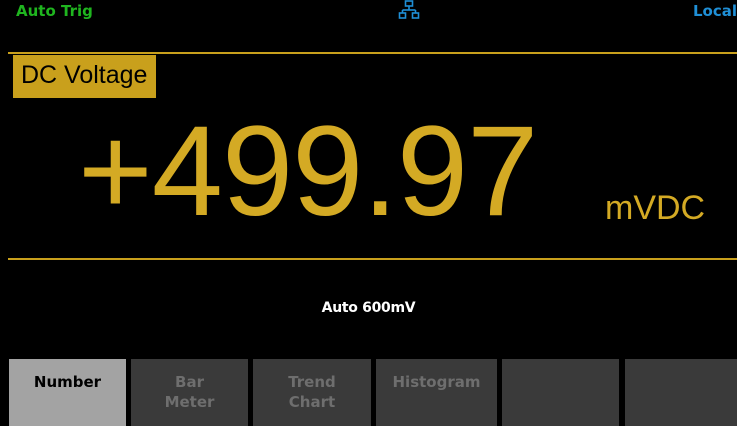 The height and width of the screenshot is (426, 737). What do you see at coordinates (368, 308) in the screenshot?
I see `range-indicator: Auto 600mV` at bounding box center [368, 308].